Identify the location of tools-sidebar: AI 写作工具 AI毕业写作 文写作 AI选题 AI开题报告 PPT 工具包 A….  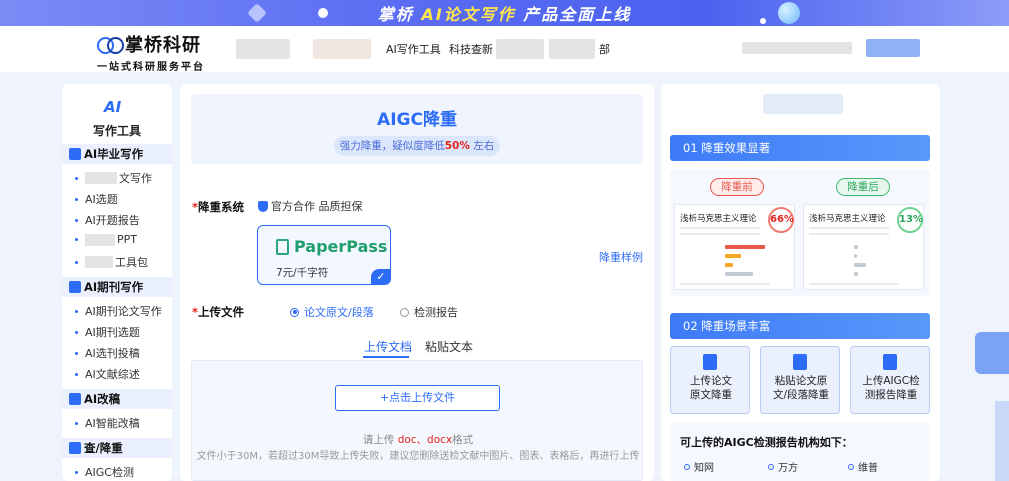
(117, 282).